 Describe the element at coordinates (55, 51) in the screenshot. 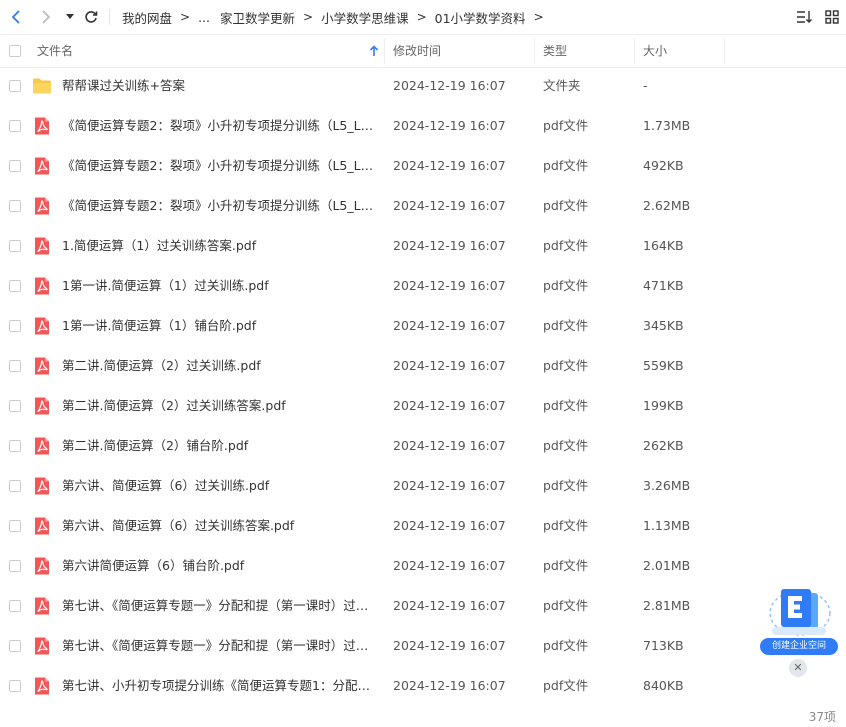

I see `column-header-name: 文件名` at that location.